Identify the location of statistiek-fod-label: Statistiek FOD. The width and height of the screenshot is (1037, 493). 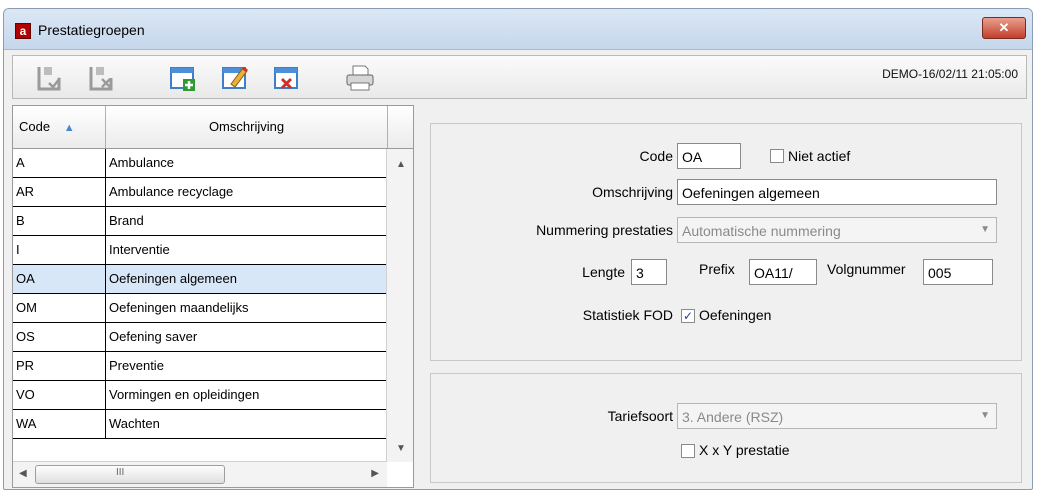
(627, 315).